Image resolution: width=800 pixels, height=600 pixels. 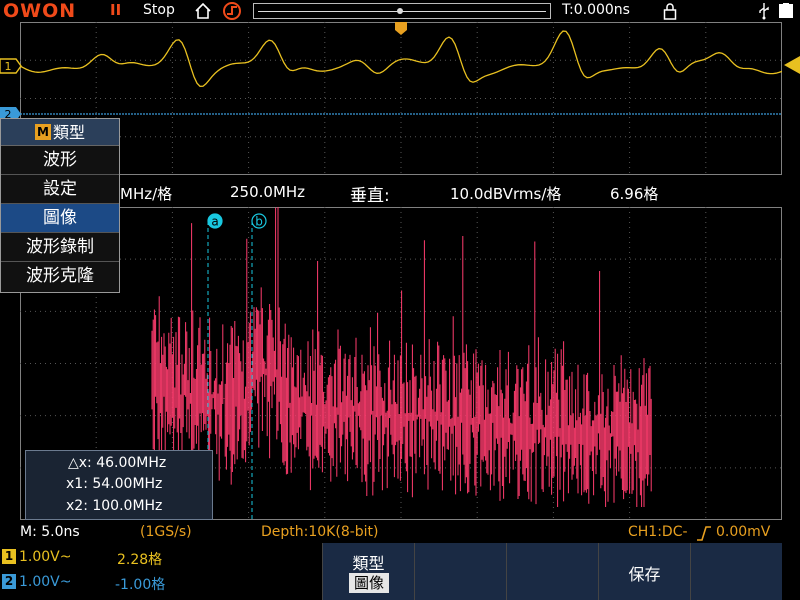 I want to click on cursor-delta: △x: 46.00MHz, so click(x=117, y=463).